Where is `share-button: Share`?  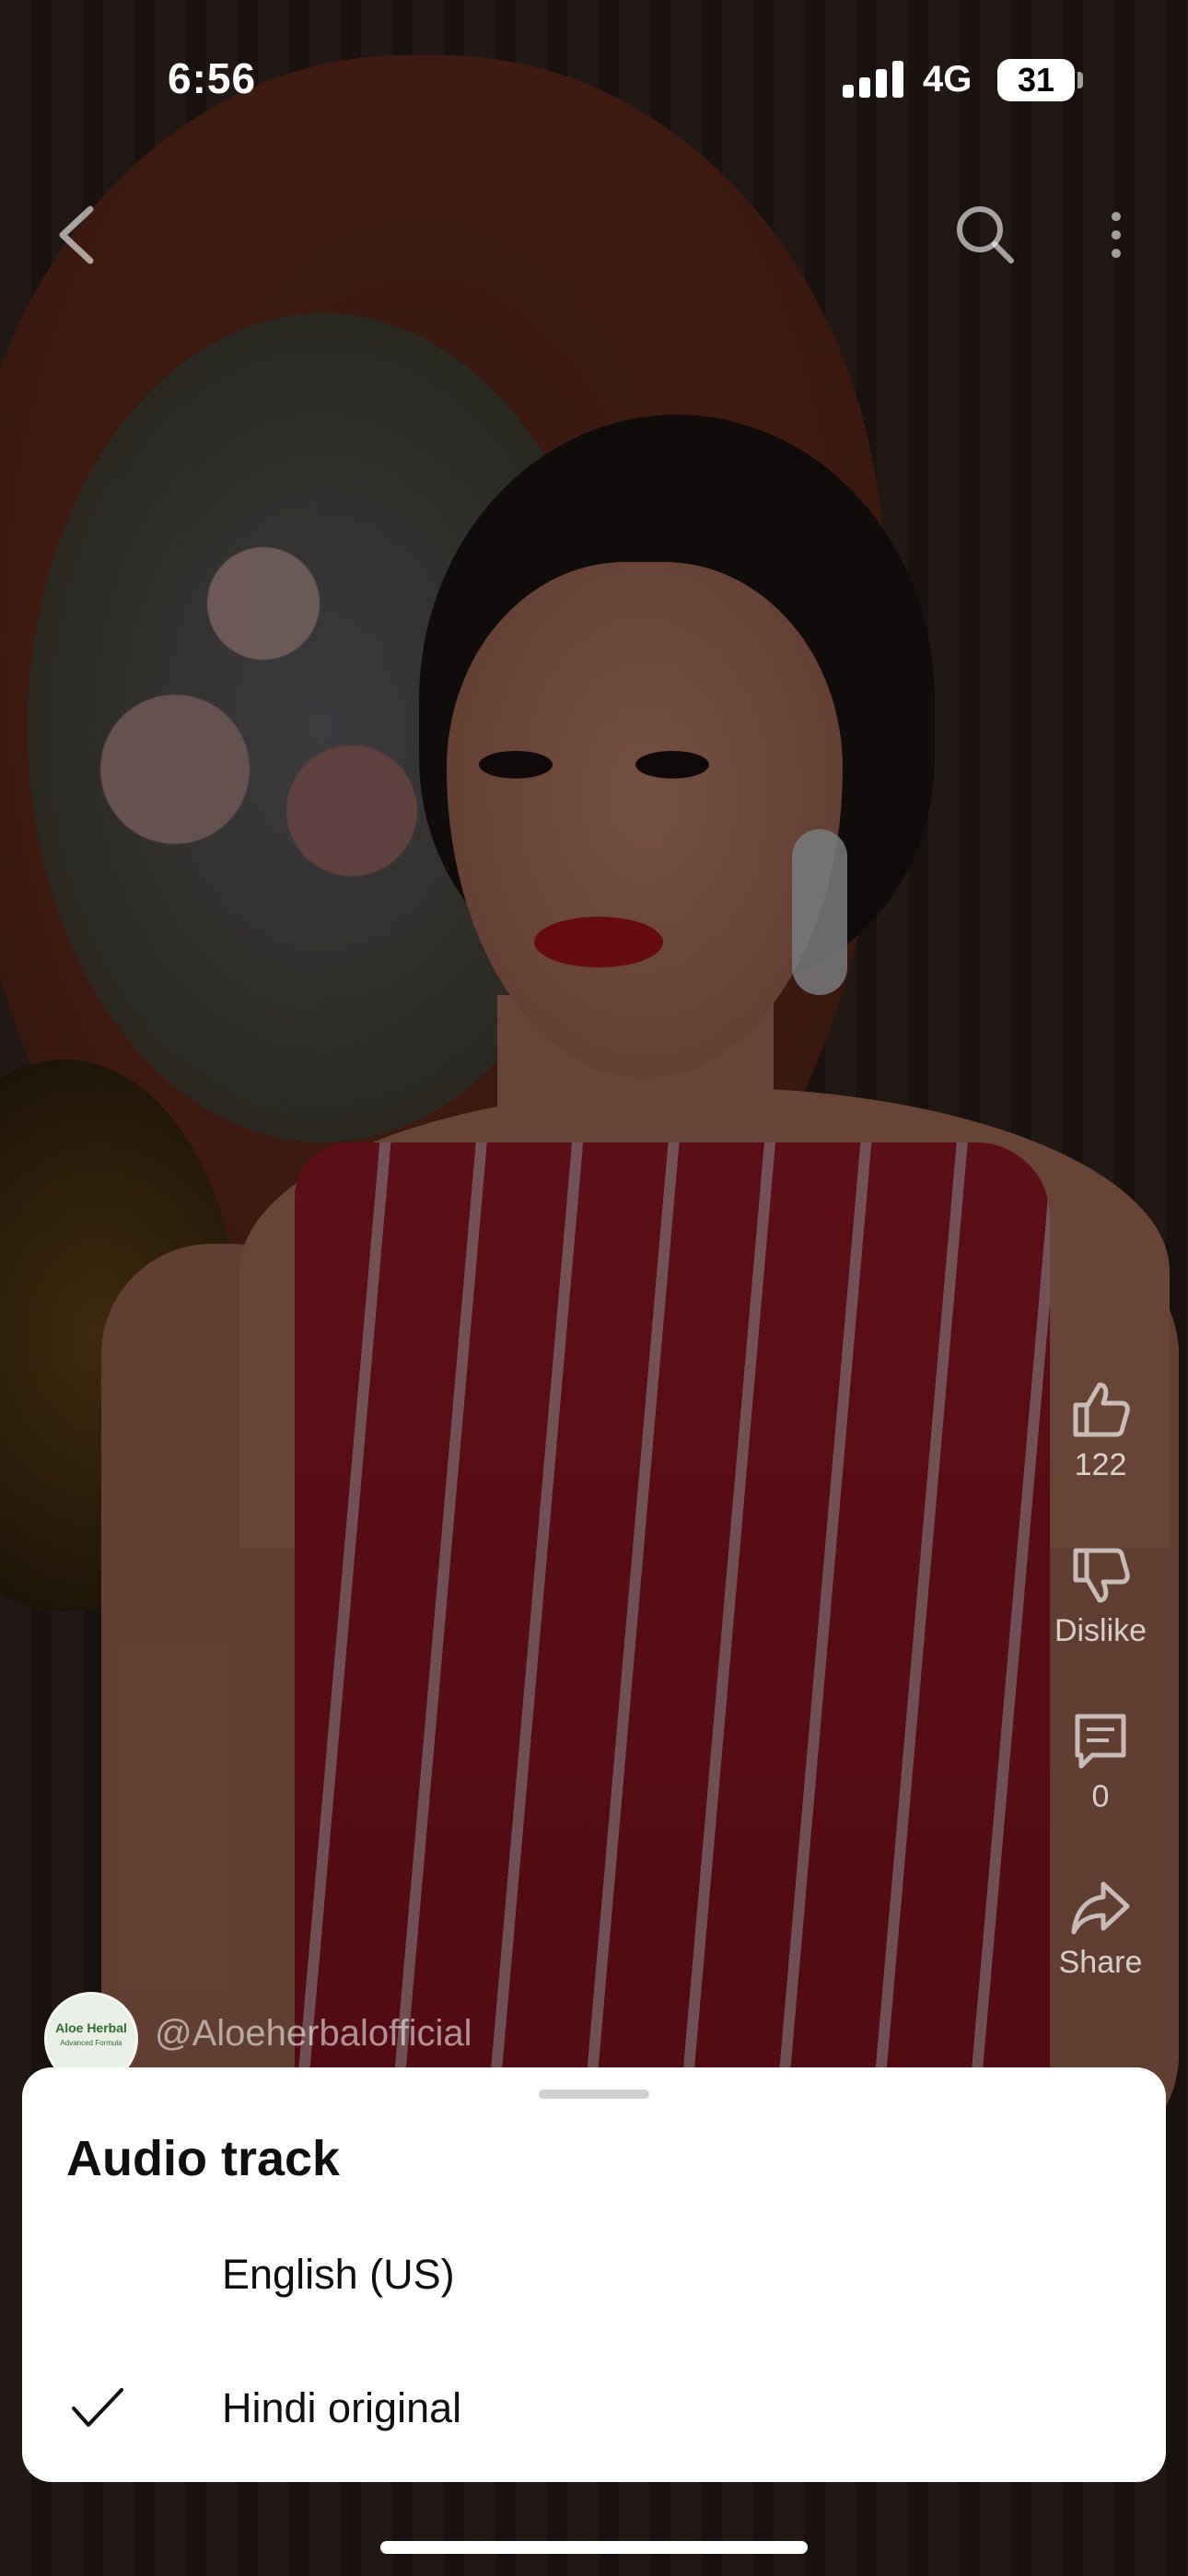
share-button: Share is located at coordinates (1100, 1928).